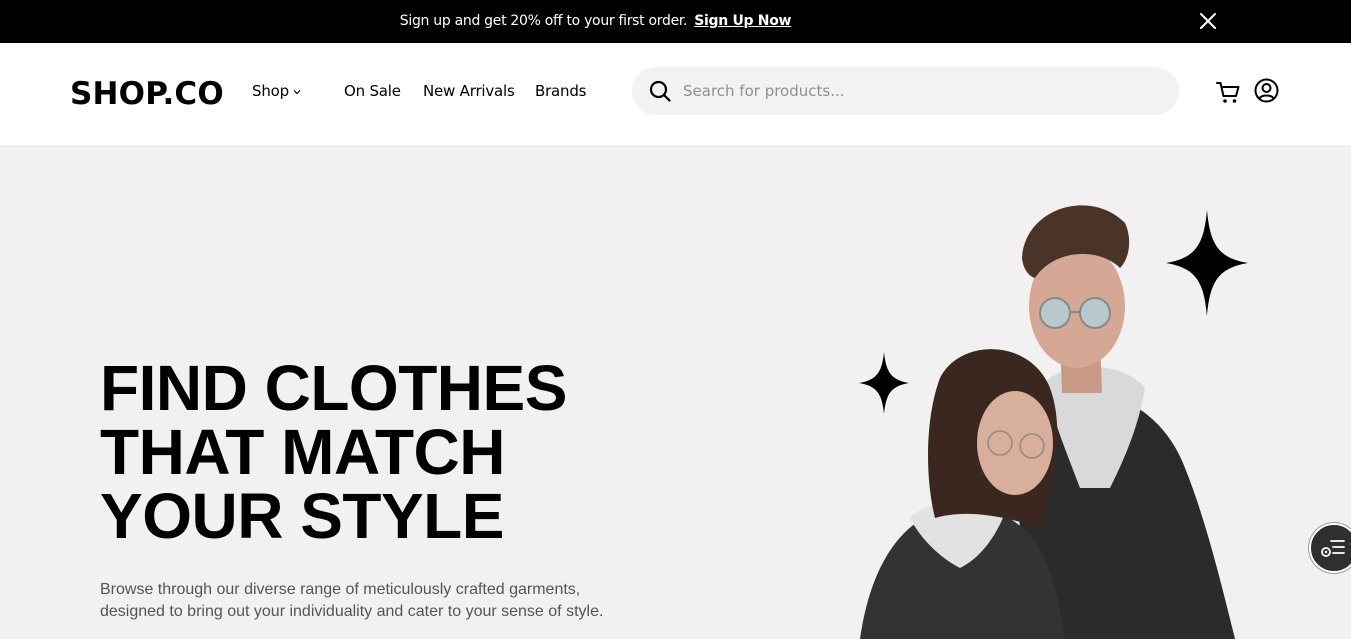 This screenshot has height=639, width=1351. What do you see at coordinates (660, 91) in the screenshot?
I see `search-icon` at bounding box center [660, 91].